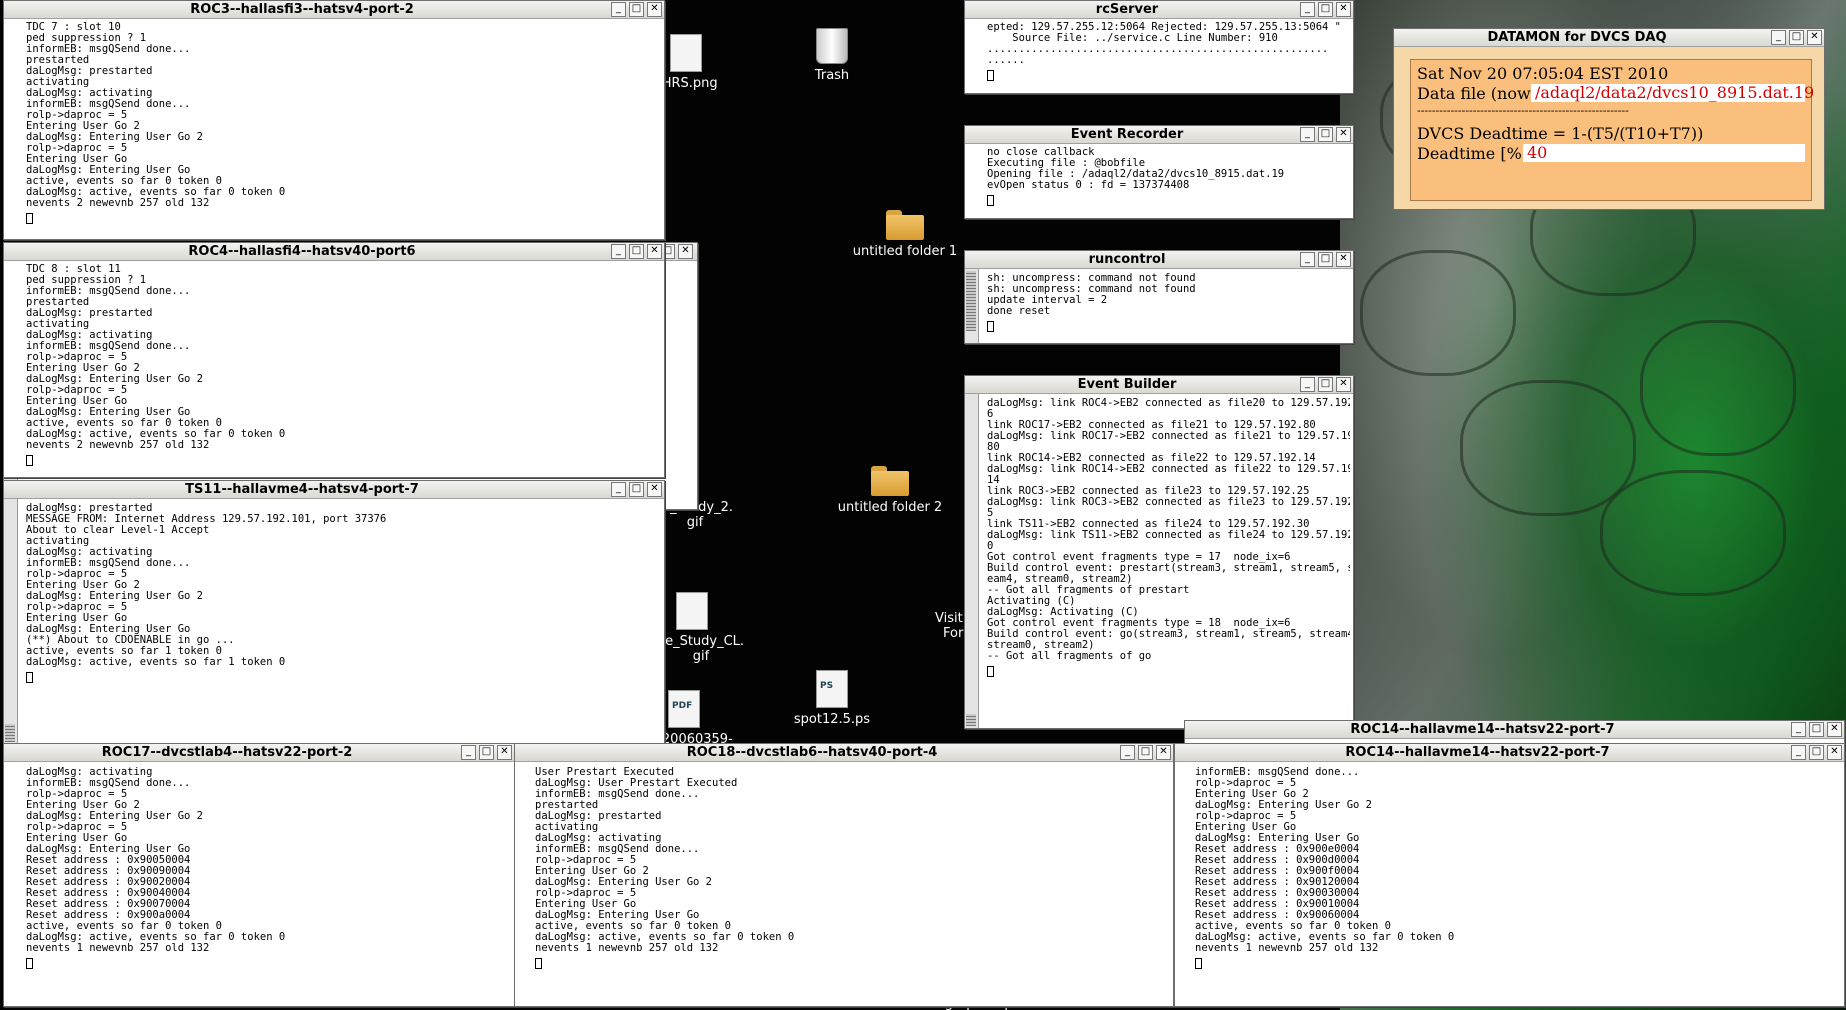 This screenshot has height=1010, width=1846. Describe the element at coordinates (890, 490) in the screenshot. I see `desktop-icon-folder-2: untitled folder 2` at that location.